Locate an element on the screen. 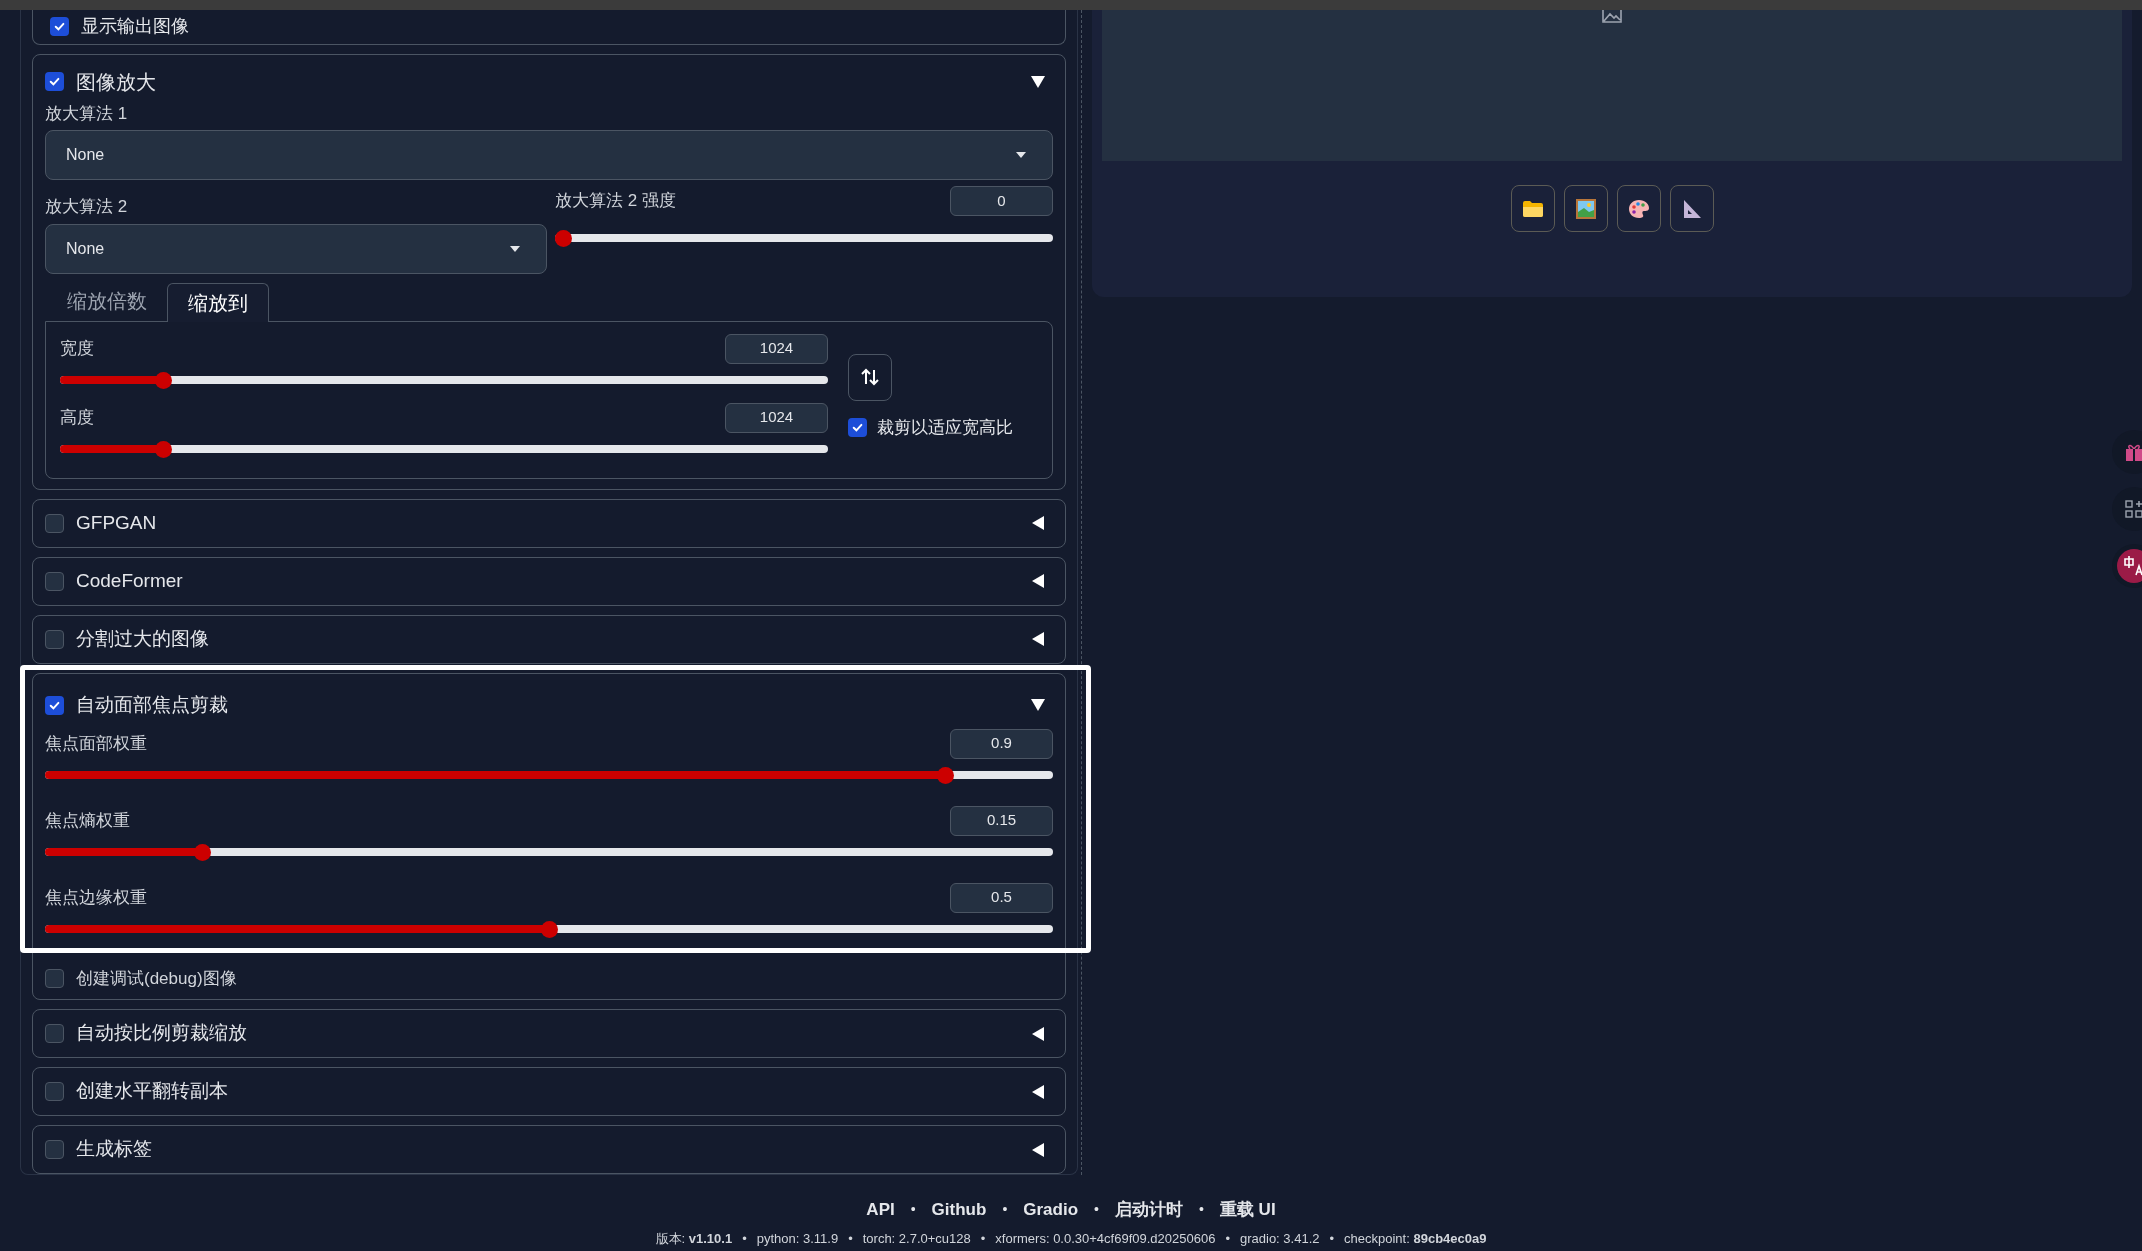 The image size is (2142, 1251). folder-button is located at coordinates (1532, 208).